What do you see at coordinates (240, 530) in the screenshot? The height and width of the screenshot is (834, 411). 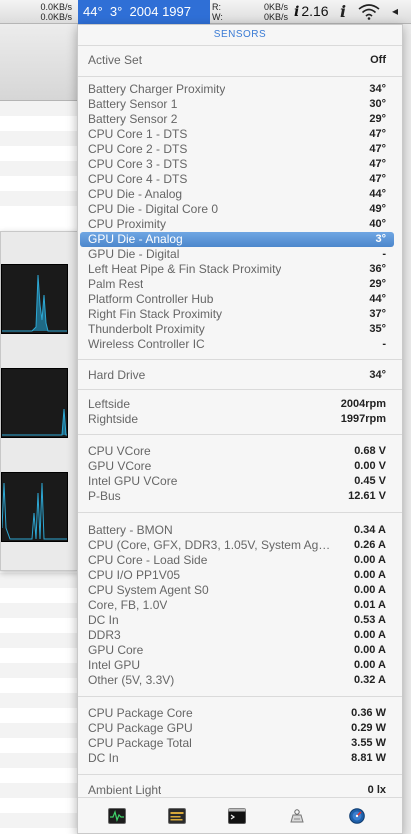 I see `current-row: Battery - BMON 0.34 A` at bounding box center [240, 530].